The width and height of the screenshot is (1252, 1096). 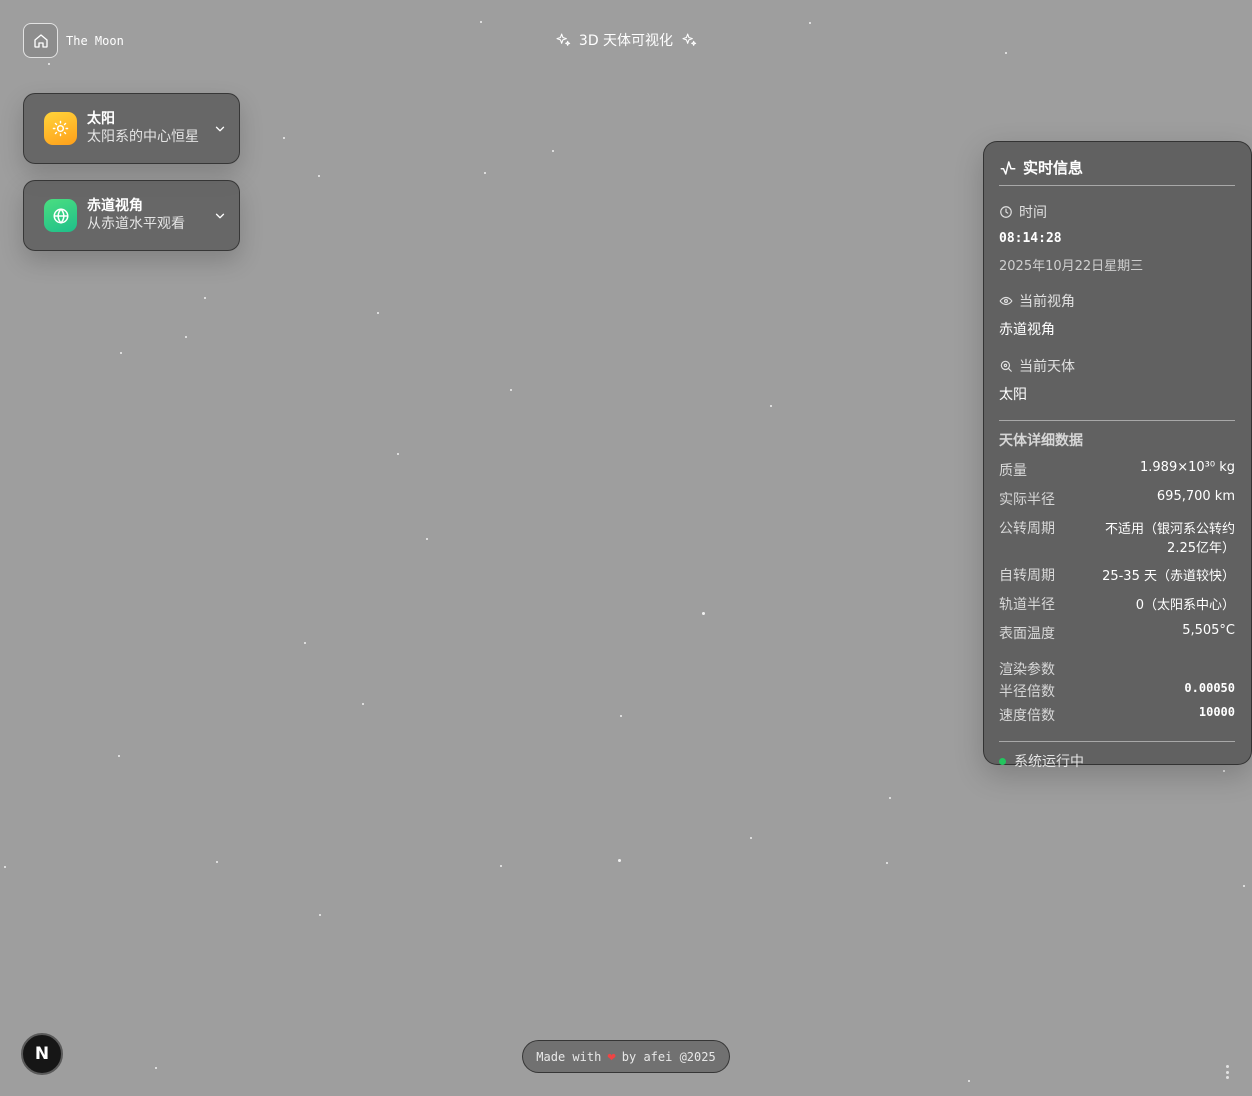 What do you see at coordinates (1117, 499) in the screenshot?
I see `detail-row: 实际半径 695,700 km` at bounding box center [1117, 499].